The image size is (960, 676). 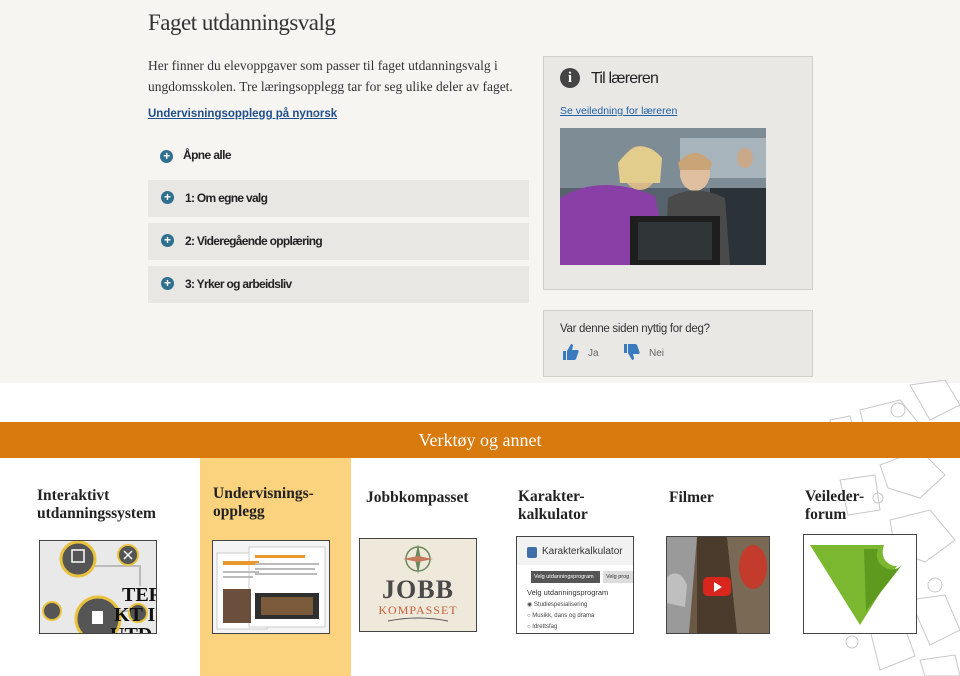 What do you see at coordinates (565, 577) in the screenshot?
I see `kalk-tab-active: Velg utdanningsprogram` at bounding box center [565, 577].